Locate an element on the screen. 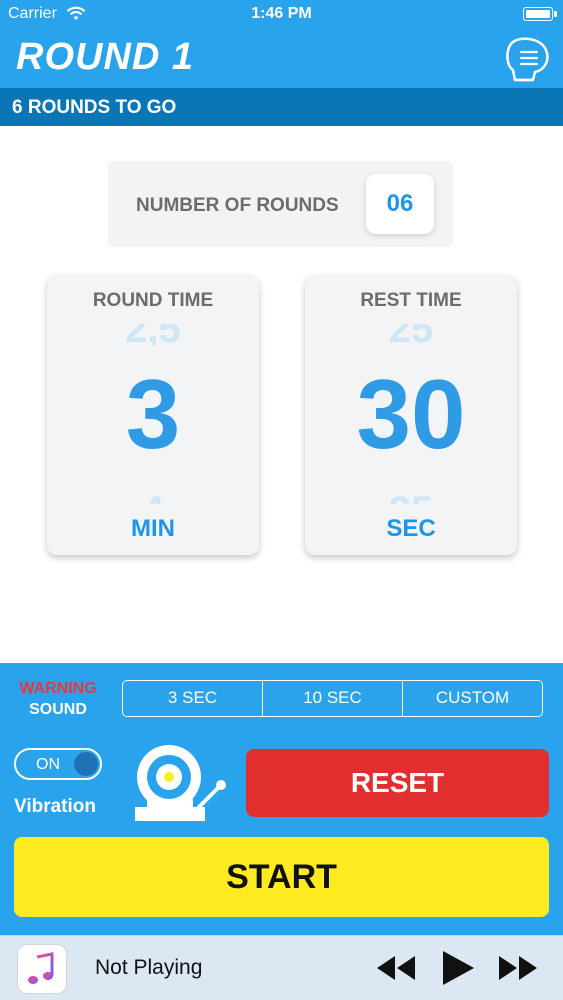 The height and width of the screenshot is (1000, 563). warning-option-10-sec: 10 SEC is located at coordinates (333, 698).